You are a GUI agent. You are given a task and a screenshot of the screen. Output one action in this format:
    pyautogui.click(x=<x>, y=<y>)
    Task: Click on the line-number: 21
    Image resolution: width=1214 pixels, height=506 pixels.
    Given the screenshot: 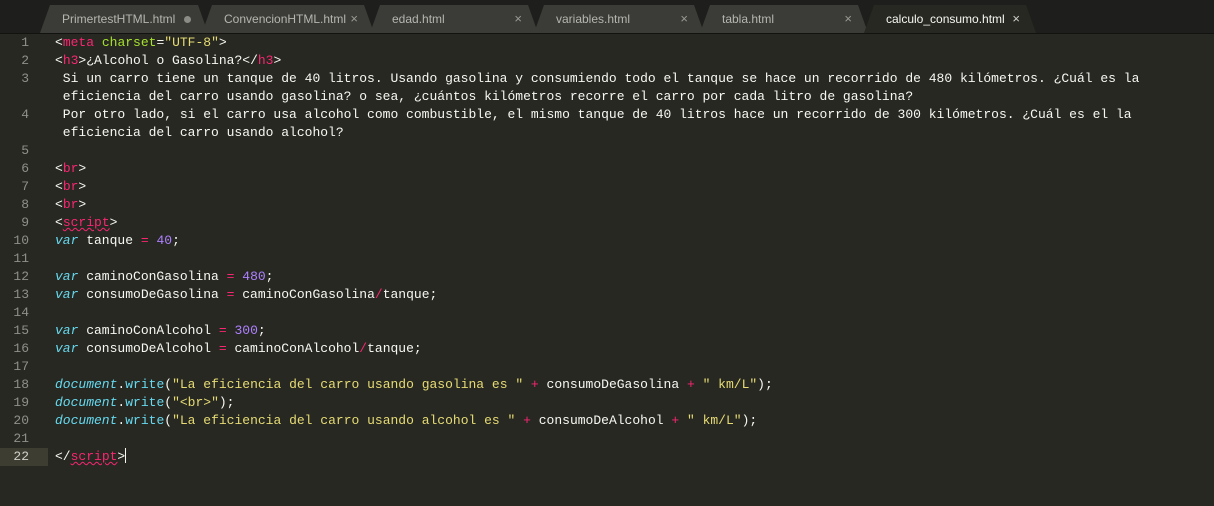 What is the action you would take?
    pyautogui.click(x=21, y=438)
    